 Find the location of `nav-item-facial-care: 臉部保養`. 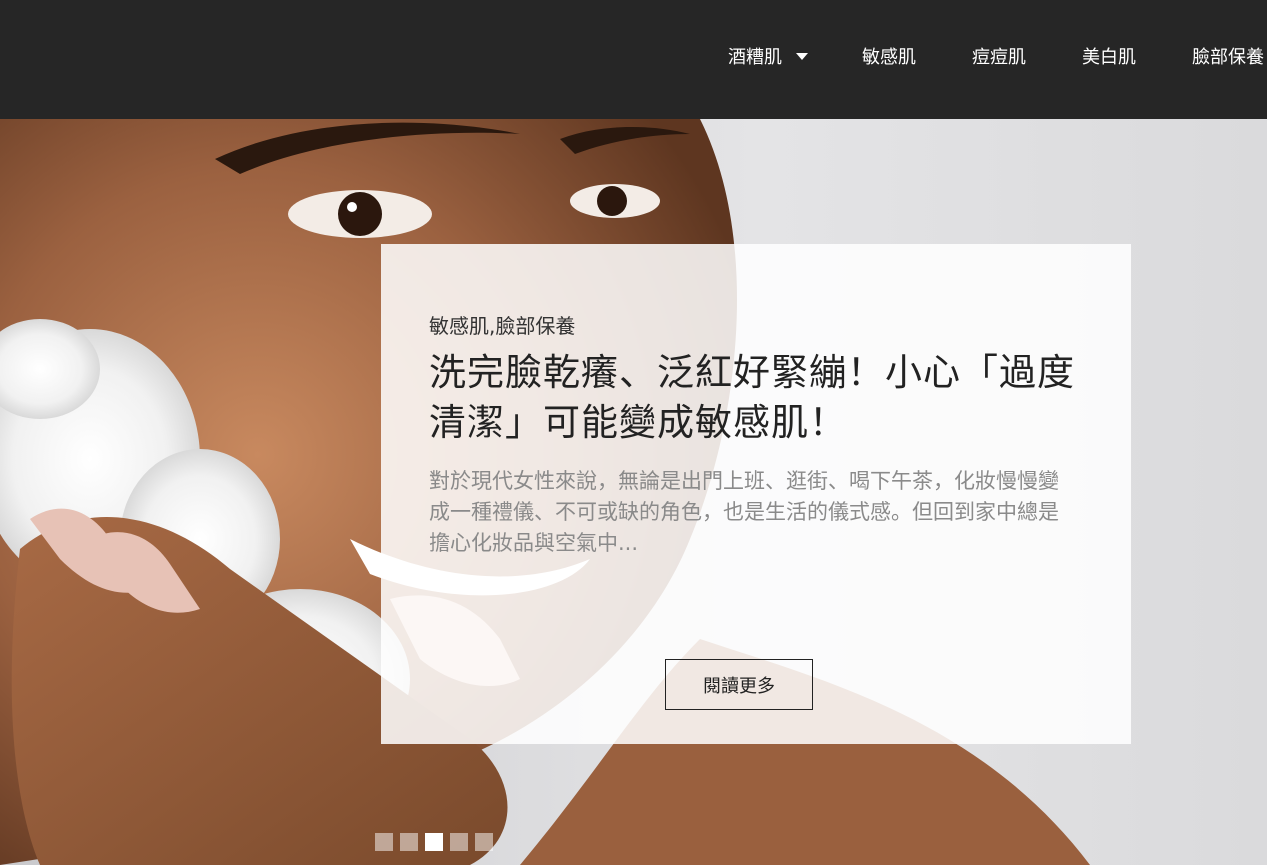

nav-item-facial-care: 臉部保養 is located at coordinates (1228, 58).